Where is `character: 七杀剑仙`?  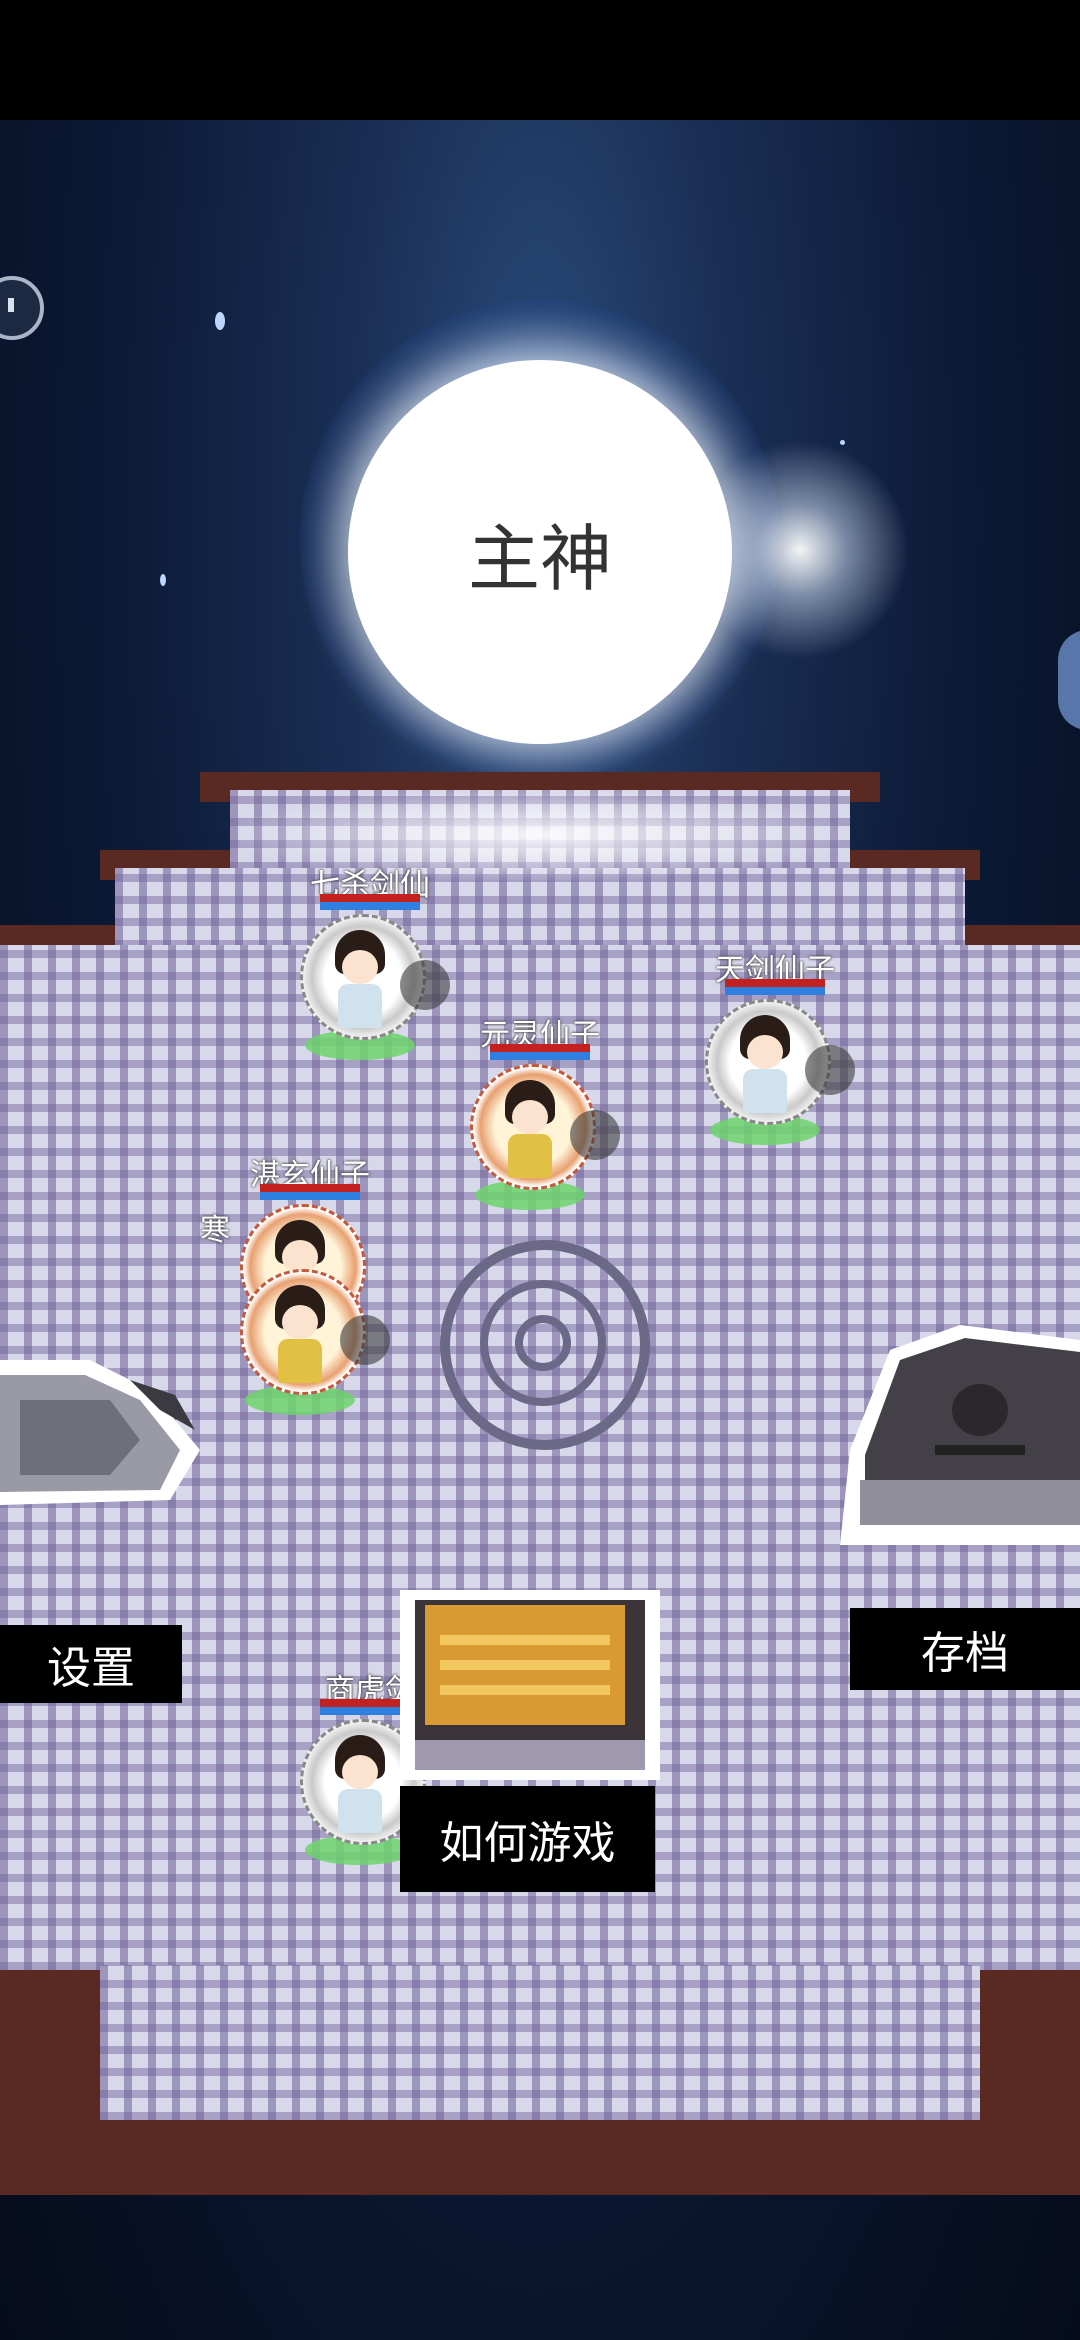
character: 七杀剑仙 is located at coordinates (375, 969).